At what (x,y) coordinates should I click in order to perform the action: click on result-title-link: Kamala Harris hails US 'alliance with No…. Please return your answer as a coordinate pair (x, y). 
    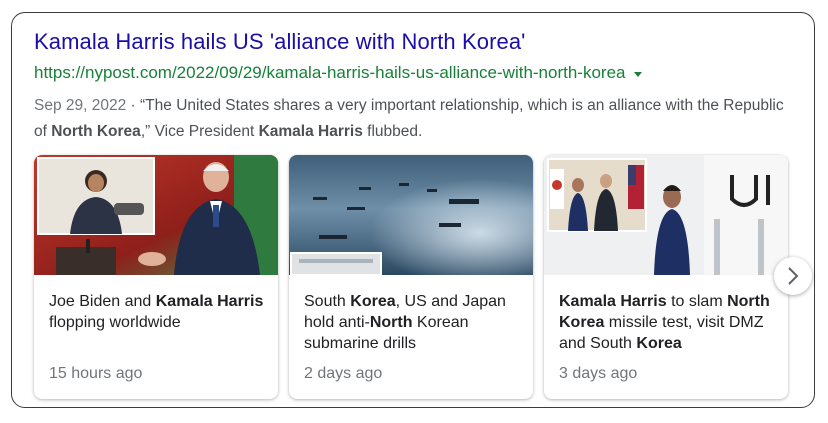
    Looking at the image, I should click on (279, 42).